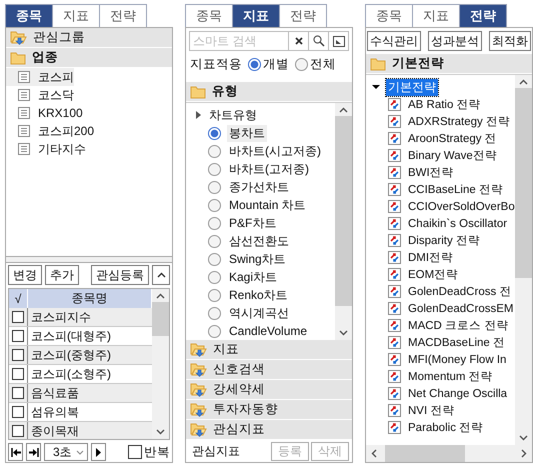  I want to click on search-field: 스마트 검색, so click(239, 41).